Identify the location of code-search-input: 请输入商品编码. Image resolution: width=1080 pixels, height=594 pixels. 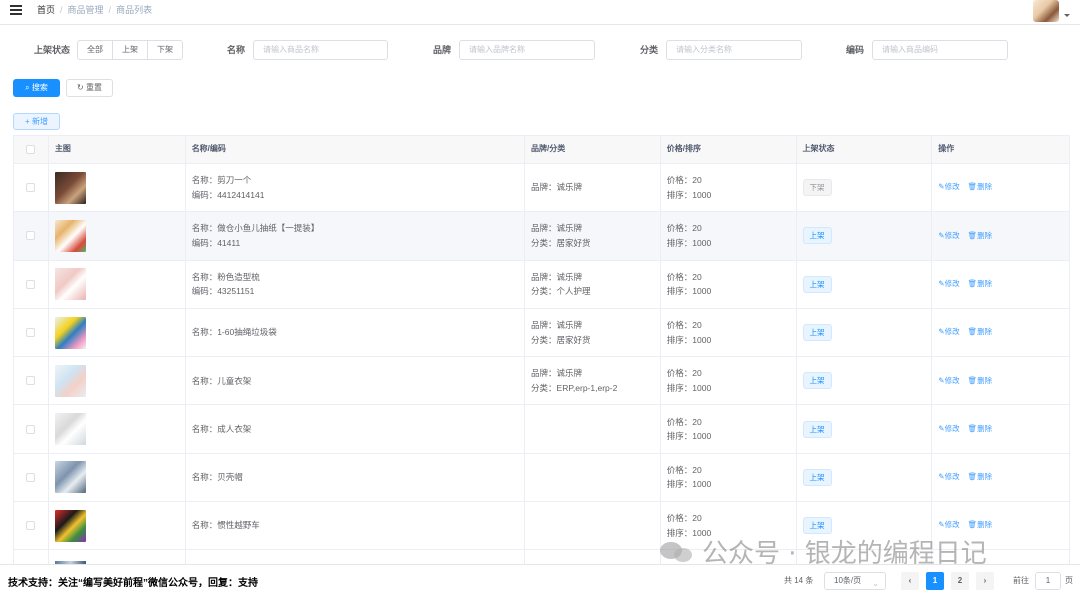
(940, 50).